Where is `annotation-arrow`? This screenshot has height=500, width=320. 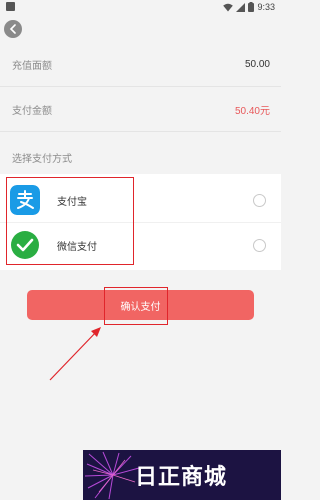 annotation-arrow is located at coordinates (75, 354).